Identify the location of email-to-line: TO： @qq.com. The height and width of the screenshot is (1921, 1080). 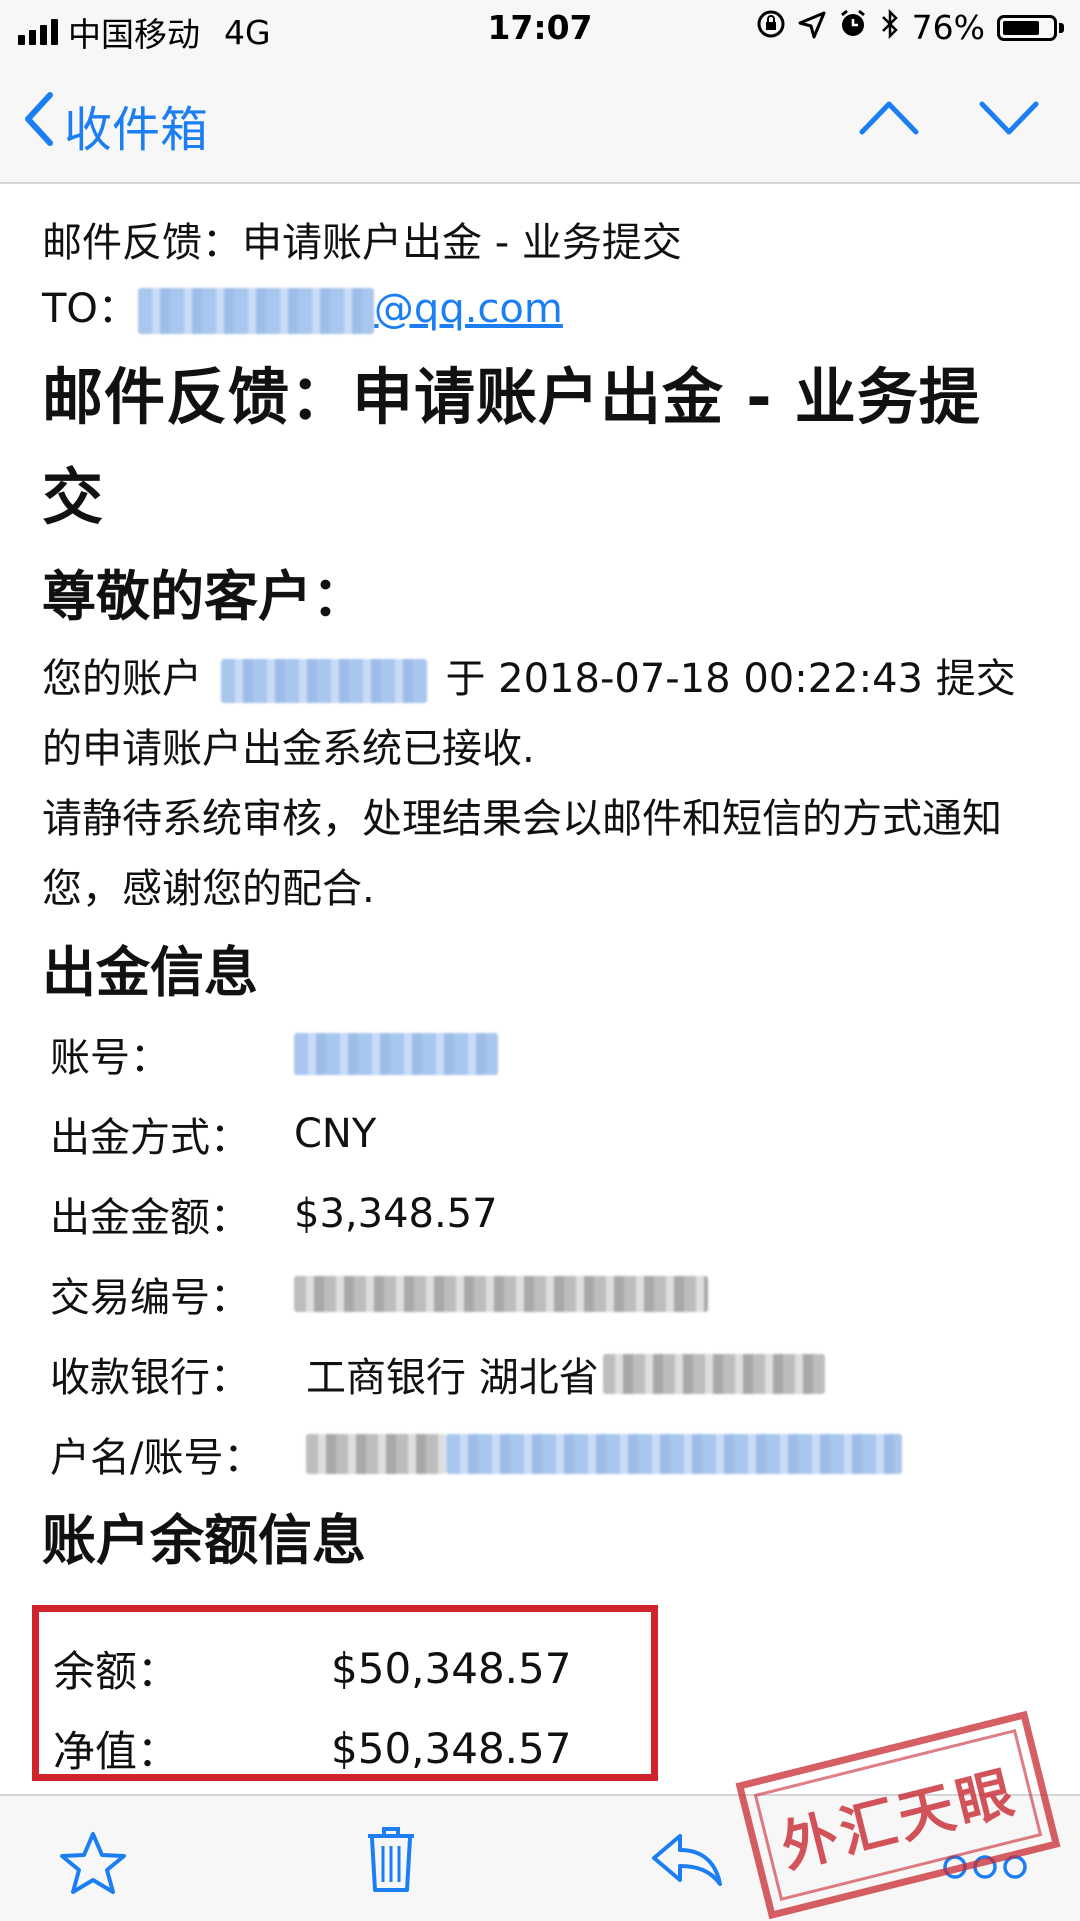
(542, 309).